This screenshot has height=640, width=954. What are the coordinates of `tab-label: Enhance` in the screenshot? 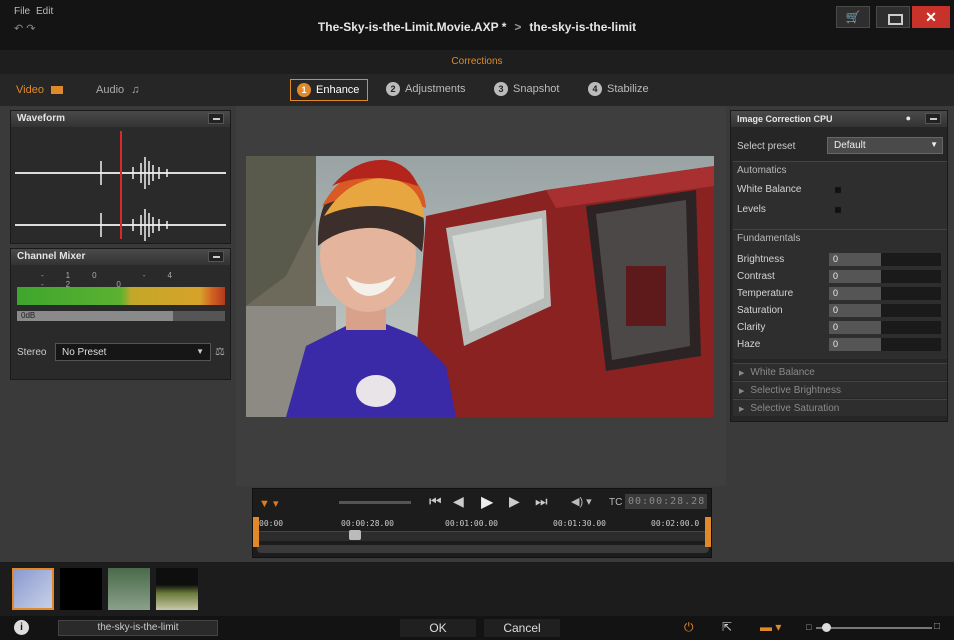 It's located at (338, 90).